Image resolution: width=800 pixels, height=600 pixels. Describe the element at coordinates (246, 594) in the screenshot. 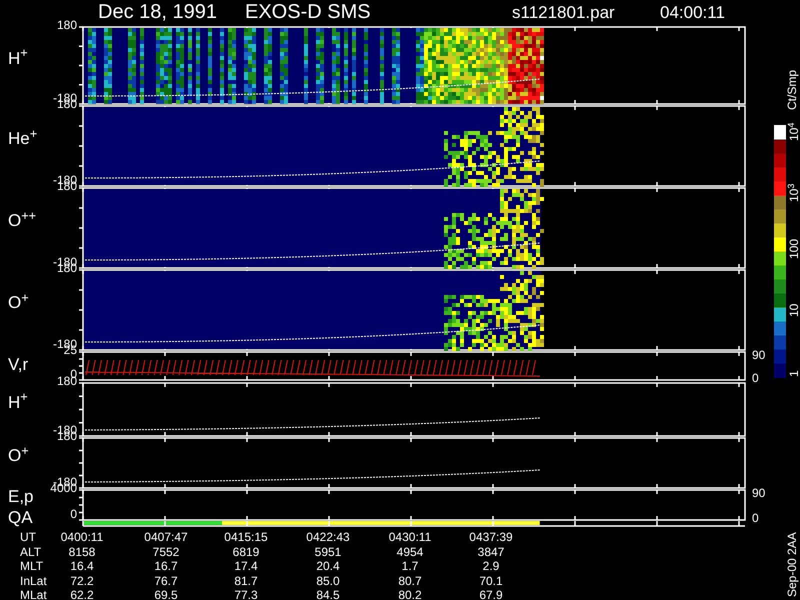

I see `table-cell-text: 77.3` at that location.